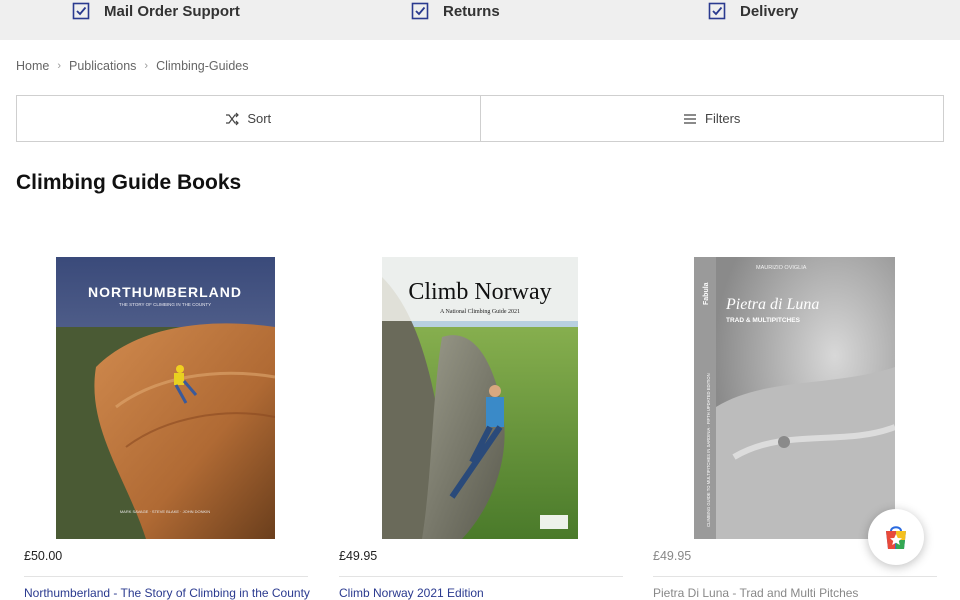 This screenshot has height=600, width=960. Describe the element at coordinates (690, 118) in the screenshot. I see `menu-lines-icon` at that location.